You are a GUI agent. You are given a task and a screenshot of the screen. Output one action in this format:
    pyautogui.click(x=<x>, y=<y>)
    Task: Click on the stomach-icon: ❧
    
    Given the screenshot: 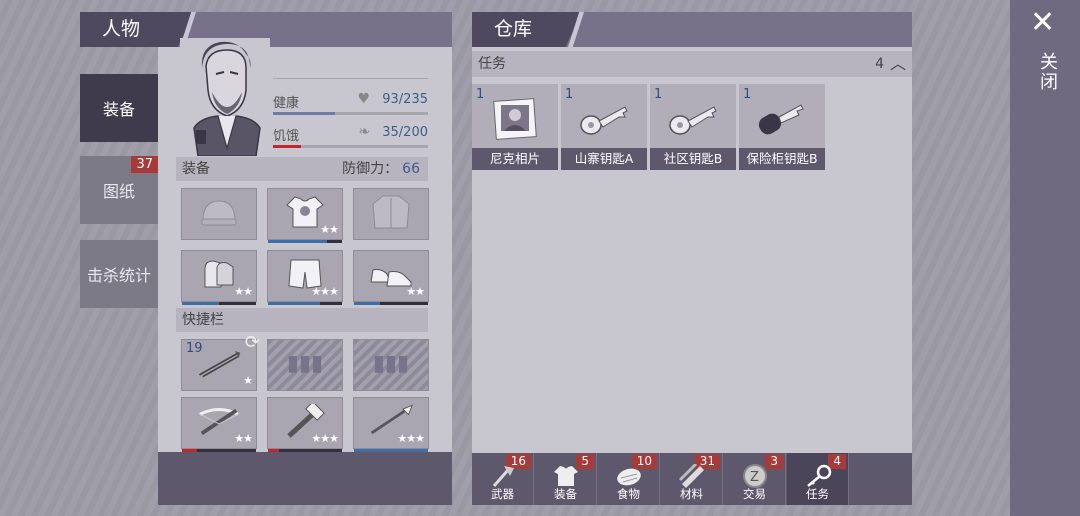 What is the action you would take?
    pyautogui.click(x=364, y=132)
    